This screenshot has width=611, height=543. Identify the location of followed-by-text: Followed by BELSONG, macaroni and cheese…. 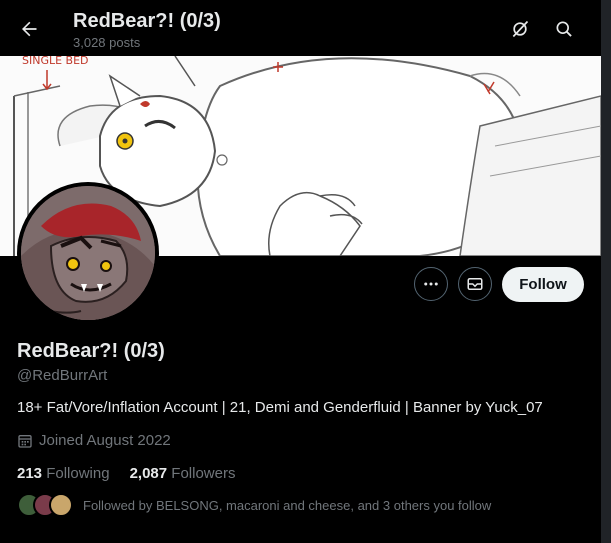
(287, 505).